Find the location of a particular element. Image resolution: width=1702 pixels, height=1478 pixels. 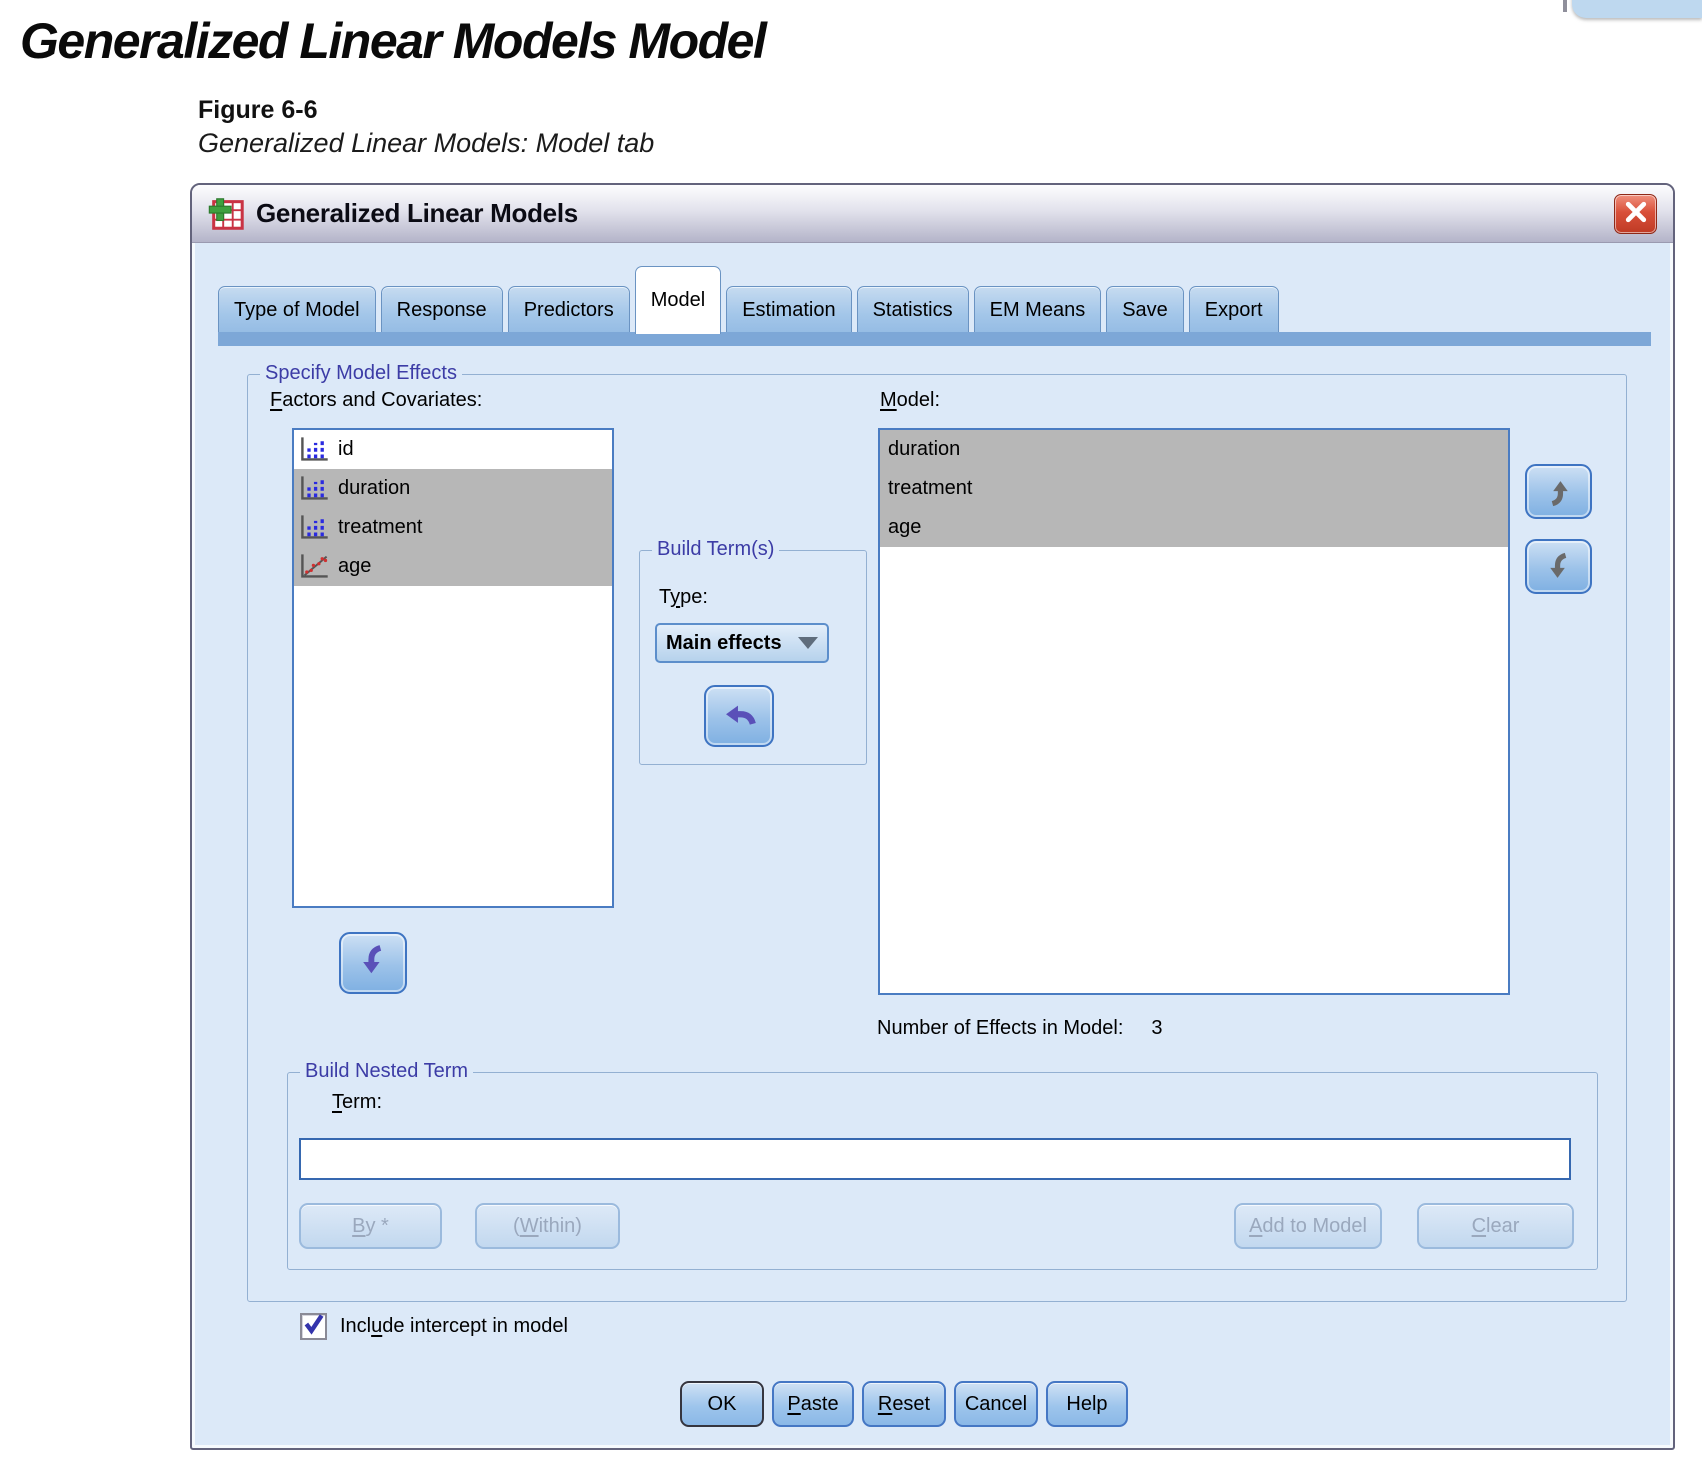

curved-arrow-up-icon is located at coordinates (1559, 492).